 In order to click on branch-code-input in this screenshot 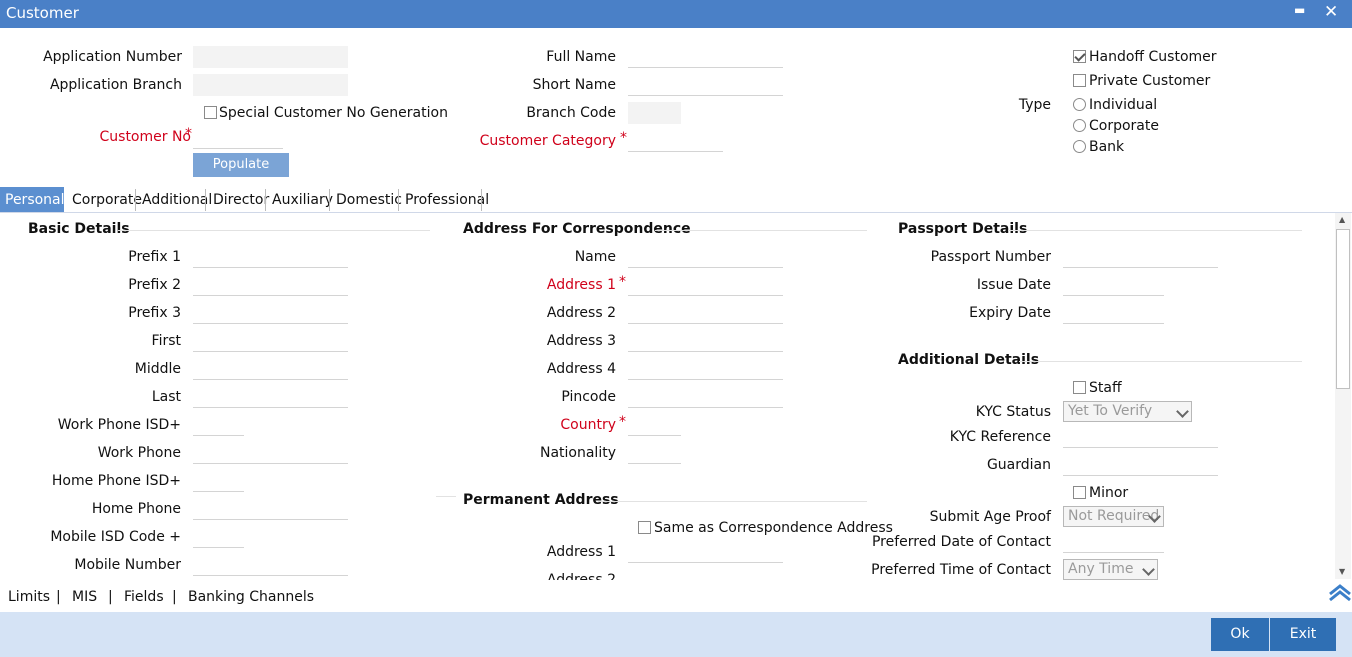, I will do `click(654, 113)`.